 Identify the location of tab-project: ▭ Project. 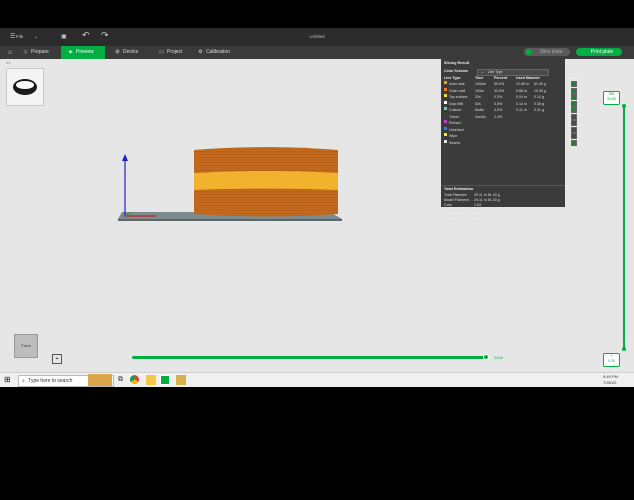
(175, 52).